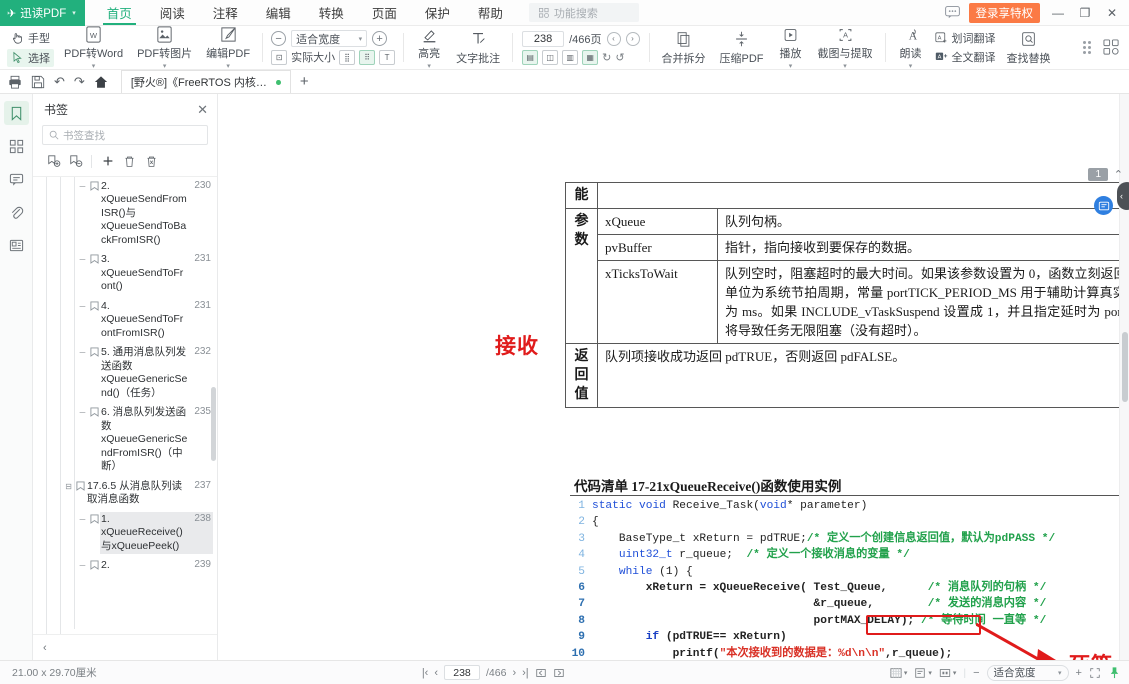 The image size is (1129, 684). What do you see at coordinates (16, 146) in the screenshot?
I see `sidebar-tab-thumbnails` at bounding box center [16, 146].